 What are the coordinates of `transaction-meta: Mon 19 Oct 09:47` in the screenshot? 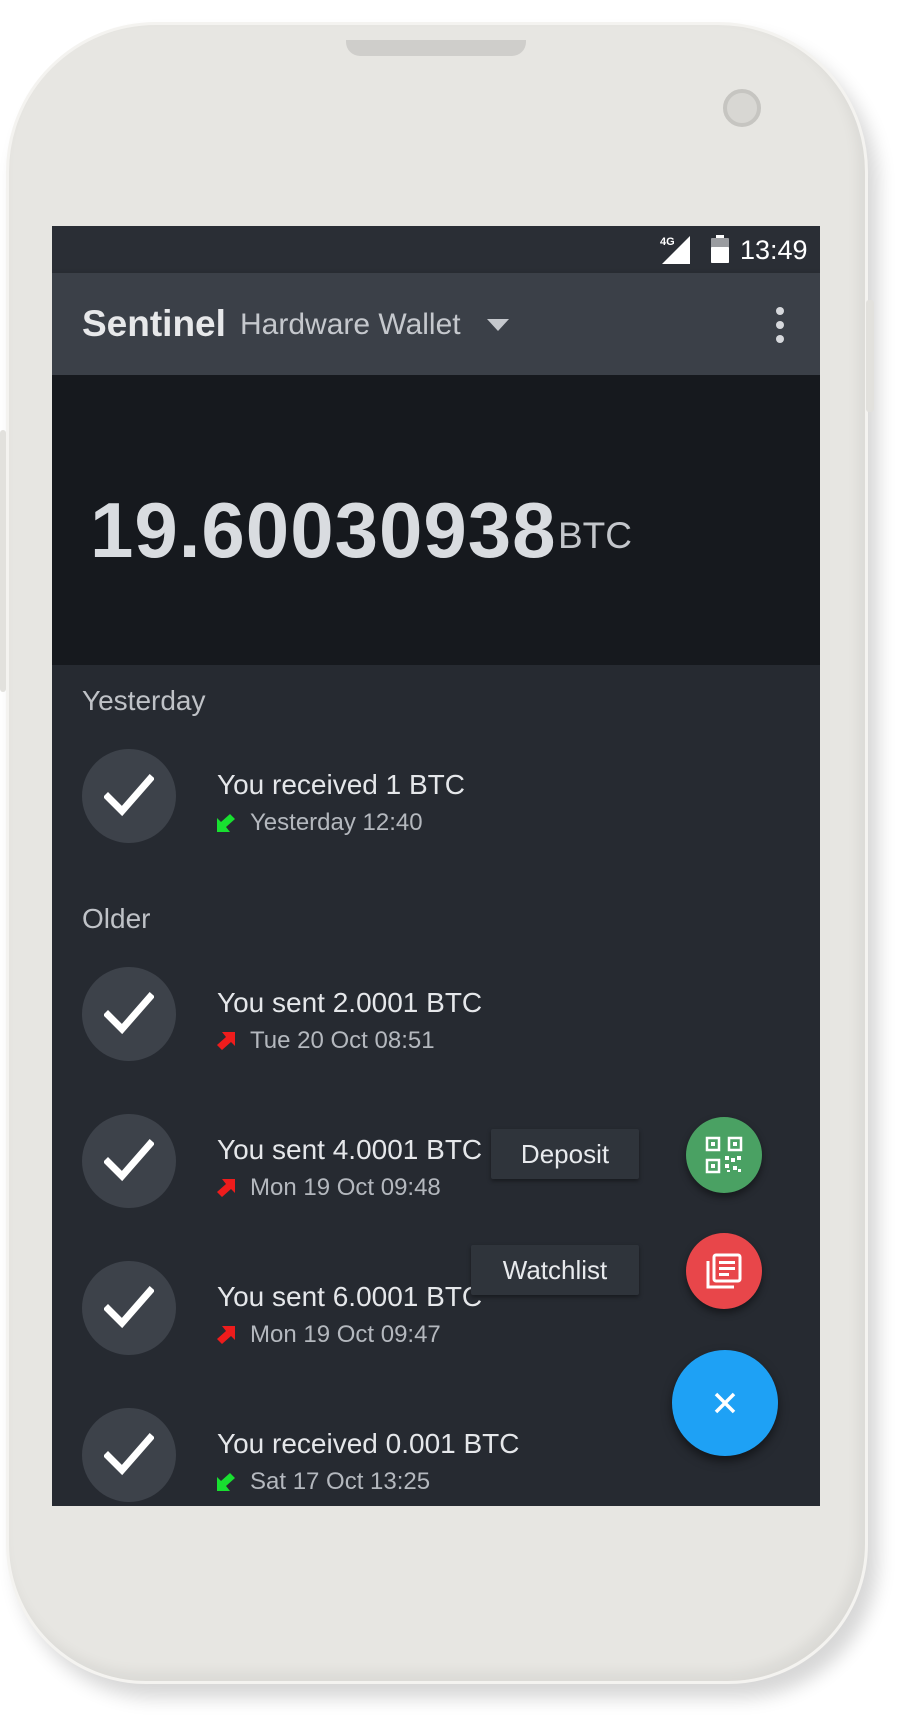 It's located at (329, 1335).